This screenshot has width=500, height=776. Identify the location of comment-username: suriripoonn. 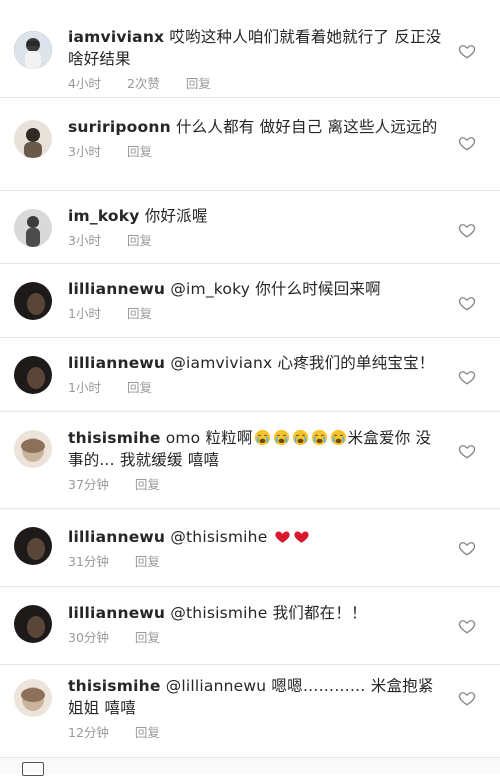
(119, 127).